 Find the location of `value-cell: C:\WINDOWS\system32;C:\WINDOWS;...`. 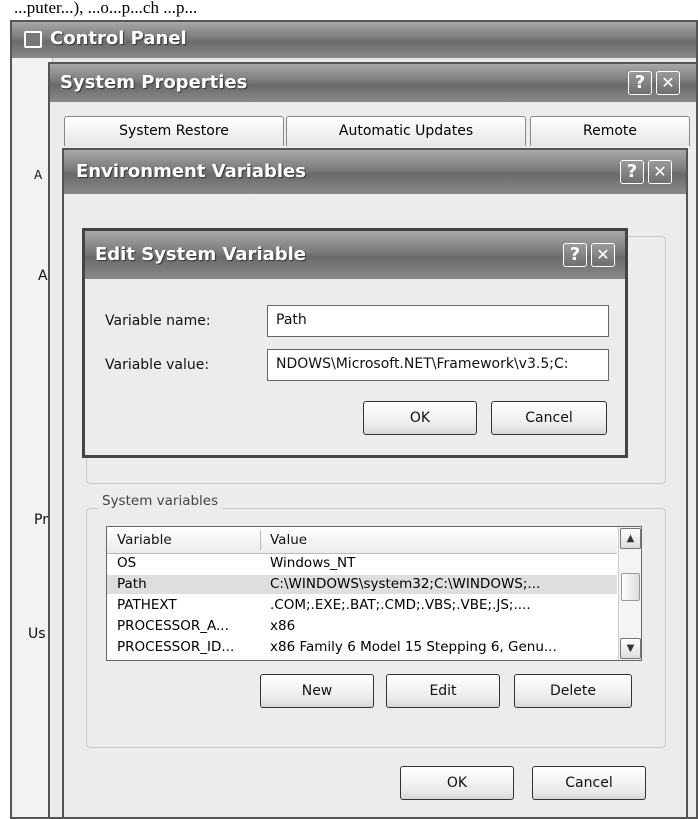

value-cell: C:\WINDOWS\system32;C:\WINDOWS;... is located at coordinates (405, 584).